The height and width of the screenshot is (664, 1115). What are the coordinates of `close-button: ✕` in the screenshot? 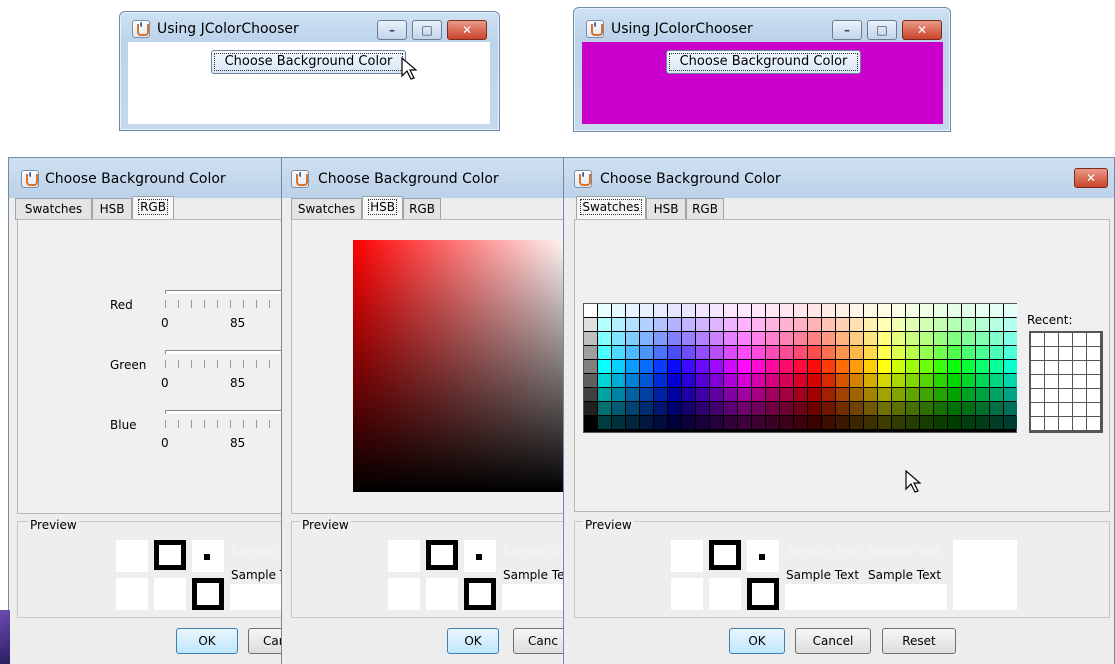 It's located at (467, 30).